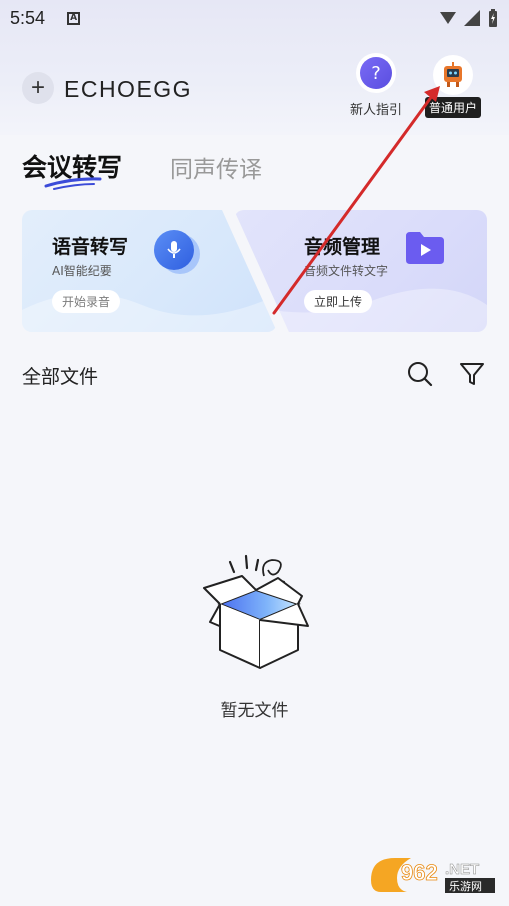 Image resolution: width=509 pixels, height=906 pixels. I want to click on watermark-number: 962, so click(419, 872).